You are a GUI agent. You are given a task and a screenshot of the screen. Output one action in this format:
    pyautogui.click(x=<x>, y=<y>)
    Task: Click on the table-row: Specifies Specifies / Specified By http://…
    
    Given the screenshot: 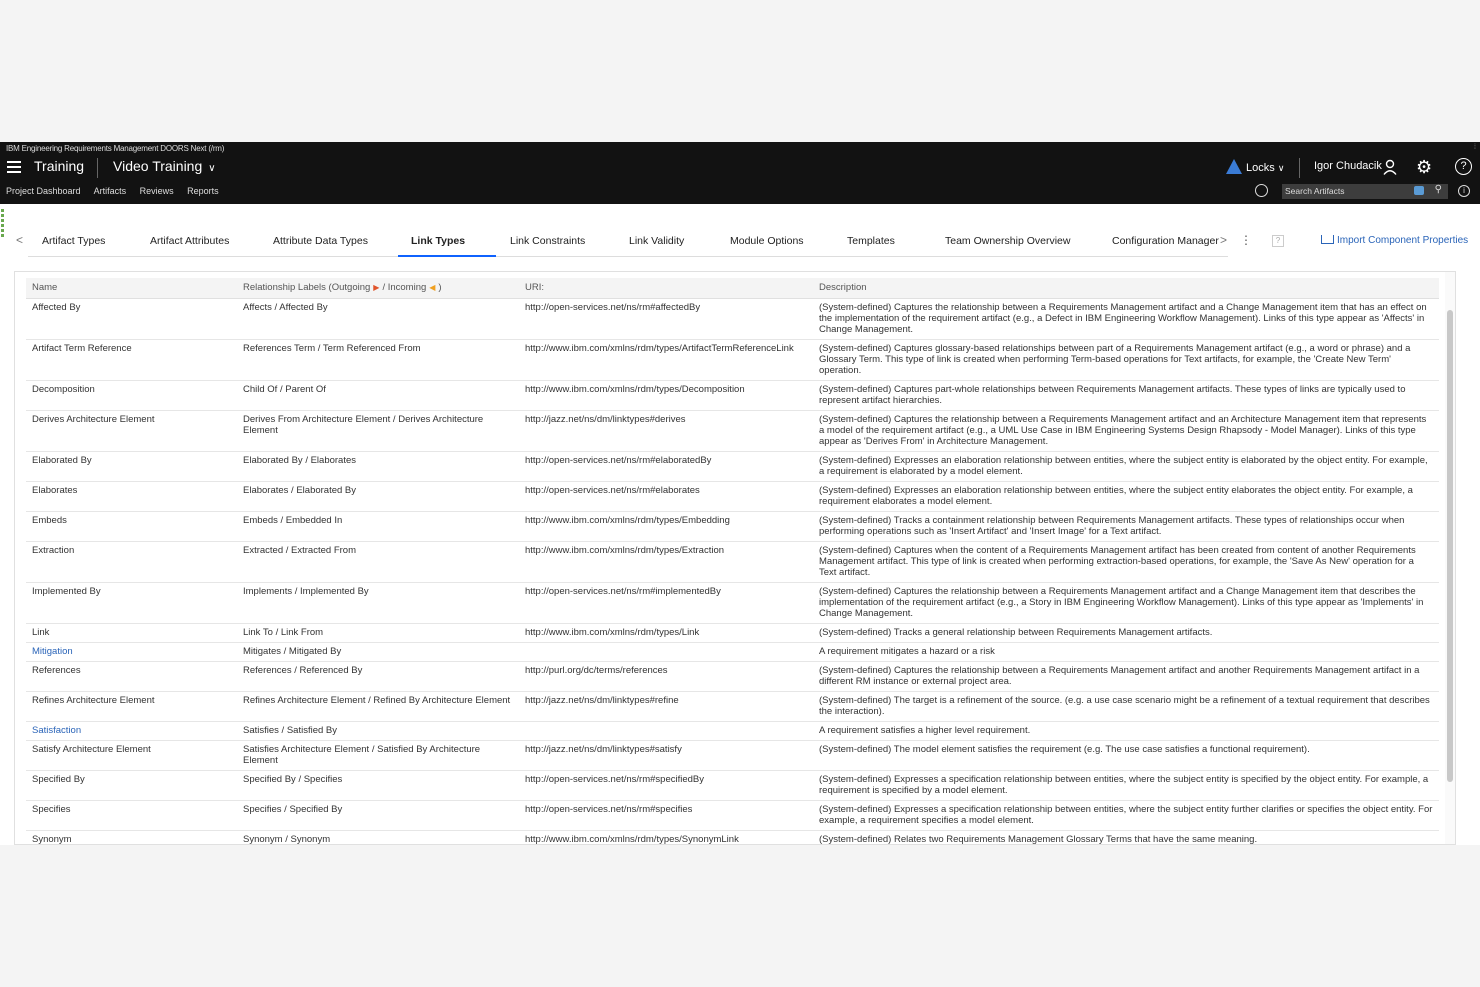 What is the action you would take?
    pyautogui.click(x=732, y=815)
    